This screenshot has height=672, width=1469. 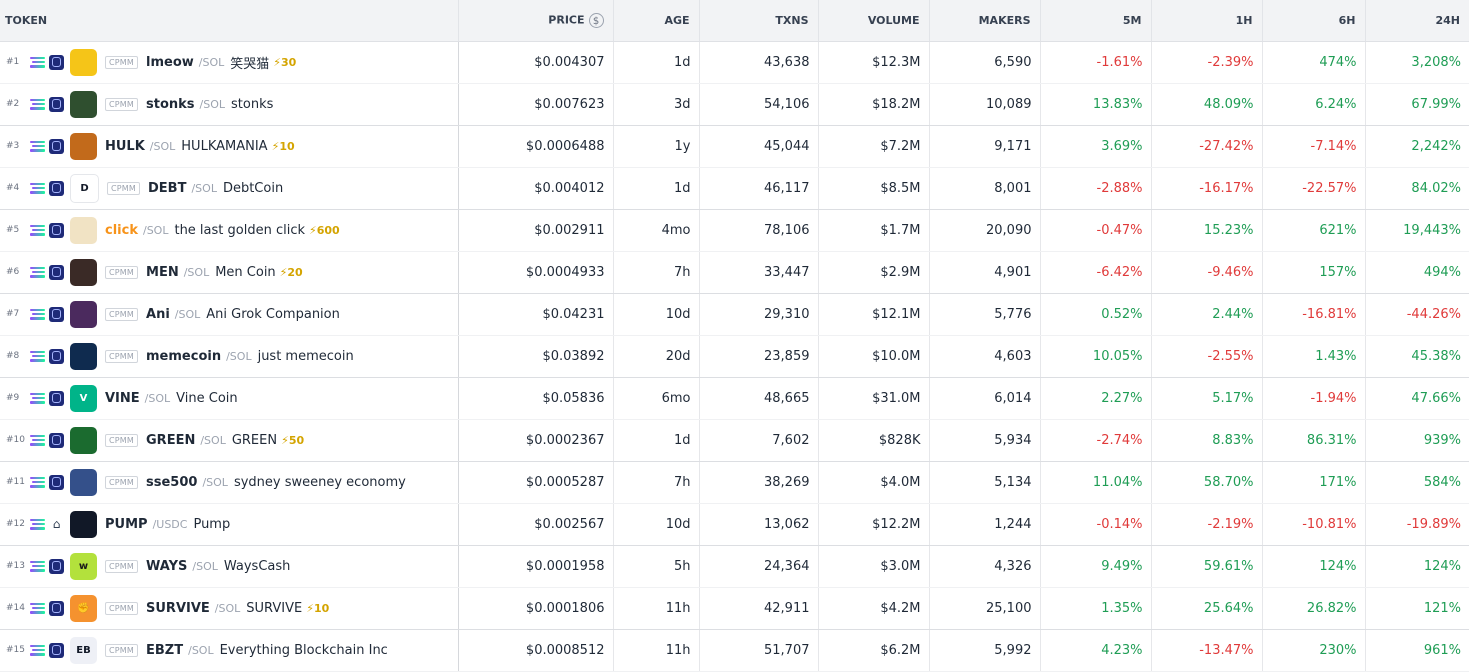 I want to click on header-1h: 1H, so click(x=1207, y=21).